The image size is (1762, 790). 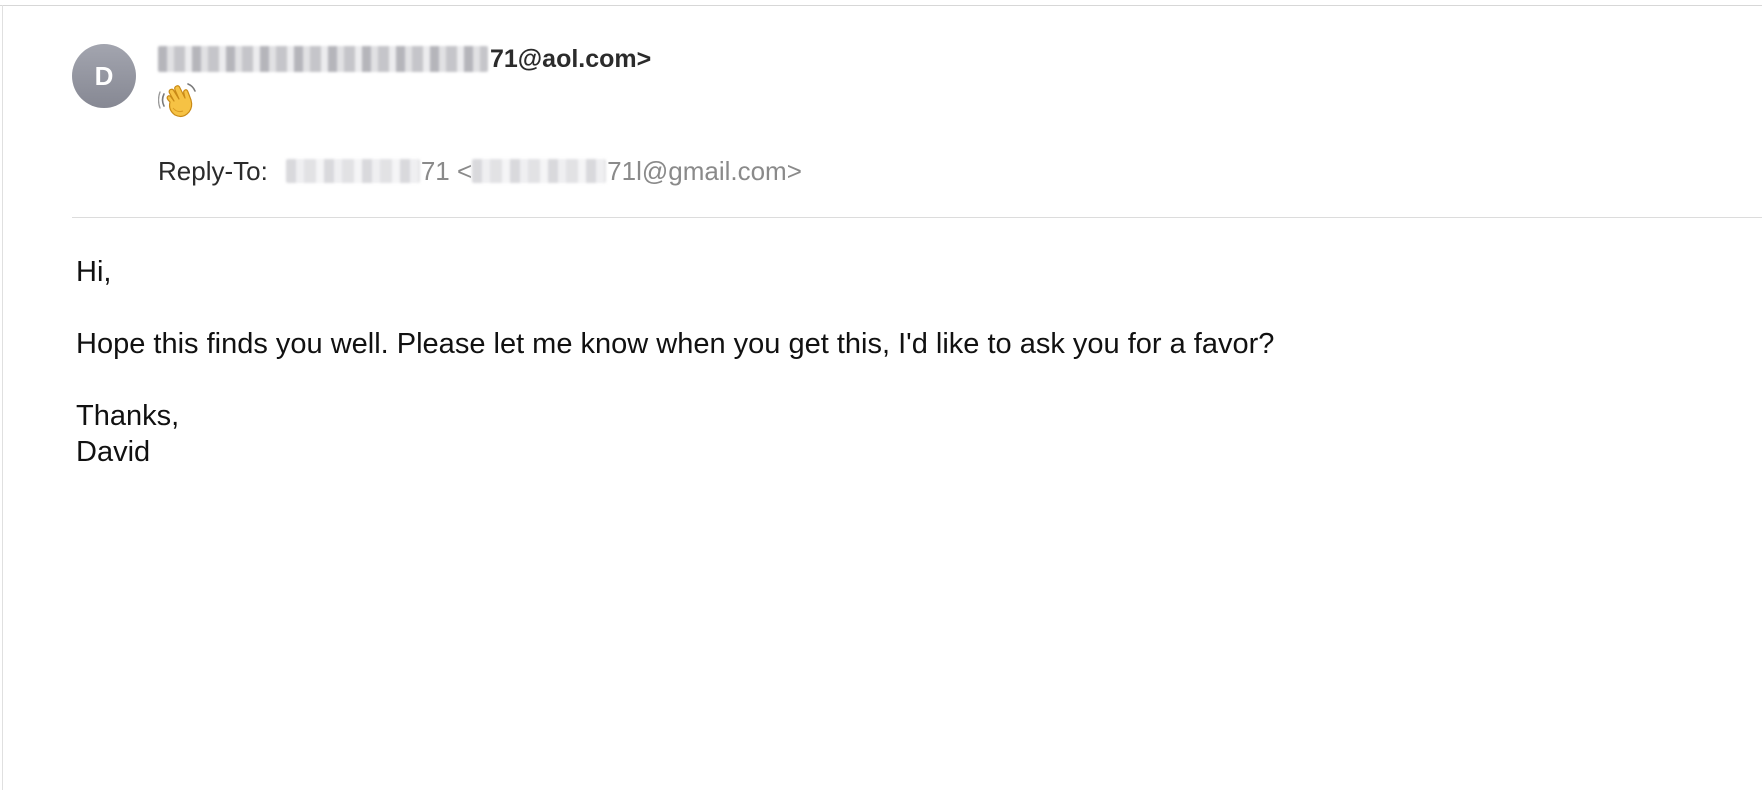 I want to click on sender-avatar: D, so click(x=104, y=76).